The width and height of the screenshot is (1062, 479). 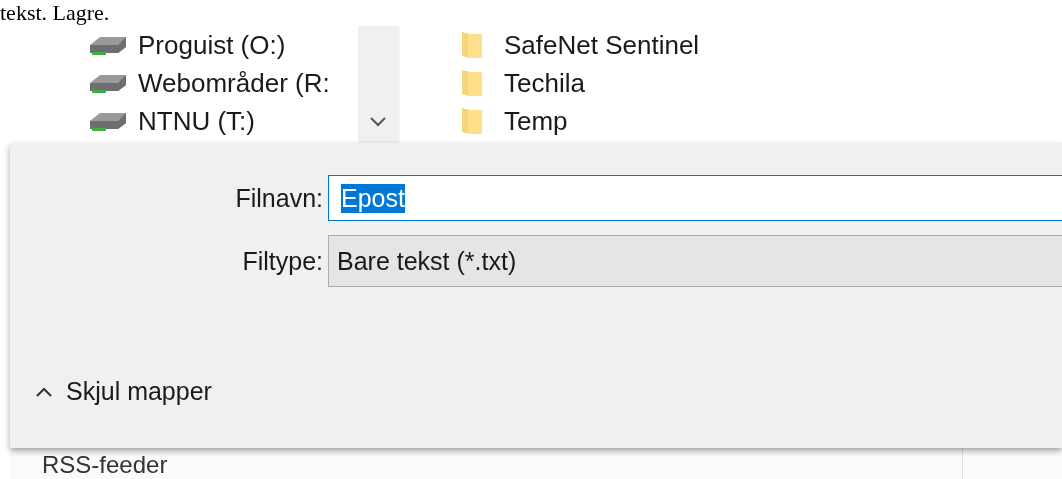 What do you see at coordinates (44, 391) in the screenshot?
I see `caret-icon` at bounding box center [44, 391].